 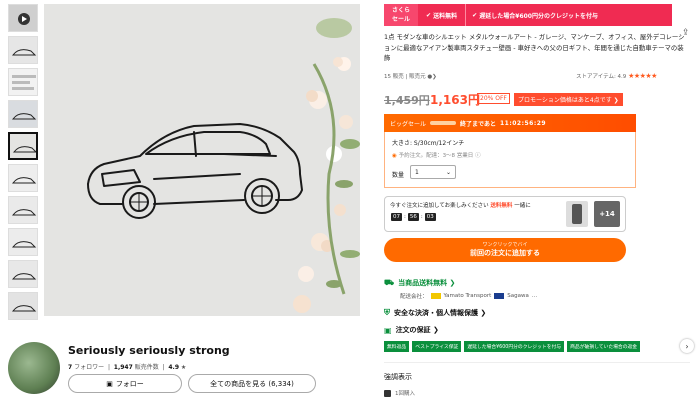 I want to click on free-shipping-label: 送料無料, so click(x=445, y=16).